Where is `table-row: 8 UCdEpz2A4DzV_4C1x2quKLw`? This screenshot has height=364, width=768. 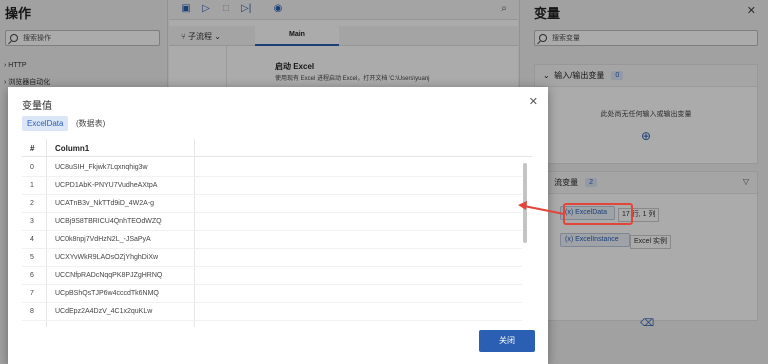
table-row: 8 UCdEpz2A4DzV_4C1x2quKLw is located at coordinates (272, 312).